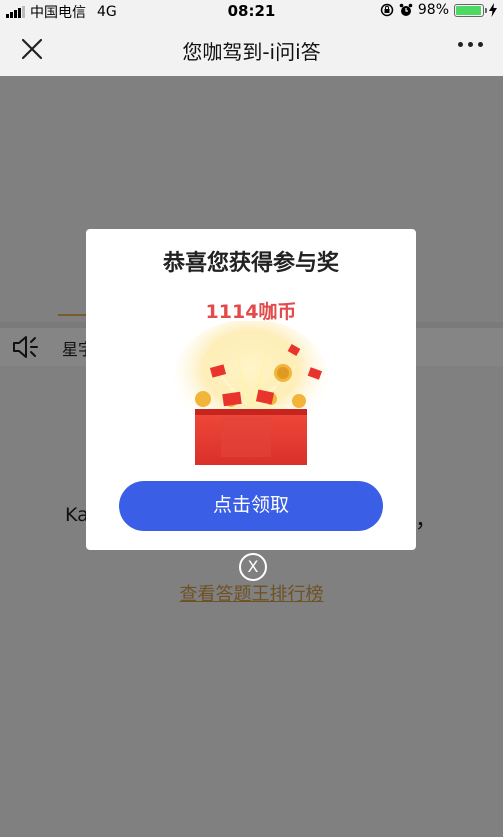  I want to click on battery-percent: 98%, so click(433, 10).